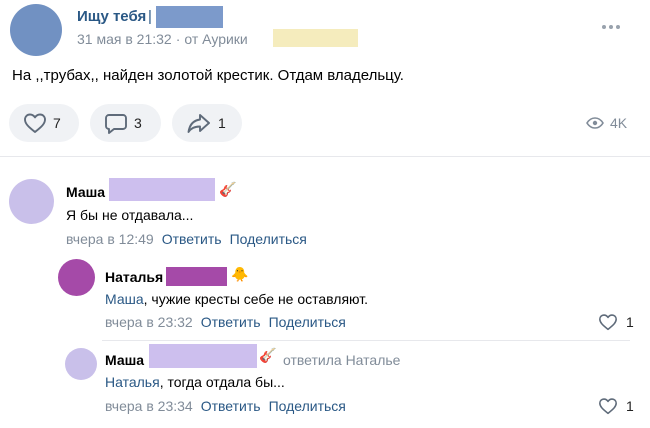 This screenshot has width=650, height=428. I want to click on views-count: 4K, so click(619, 123).